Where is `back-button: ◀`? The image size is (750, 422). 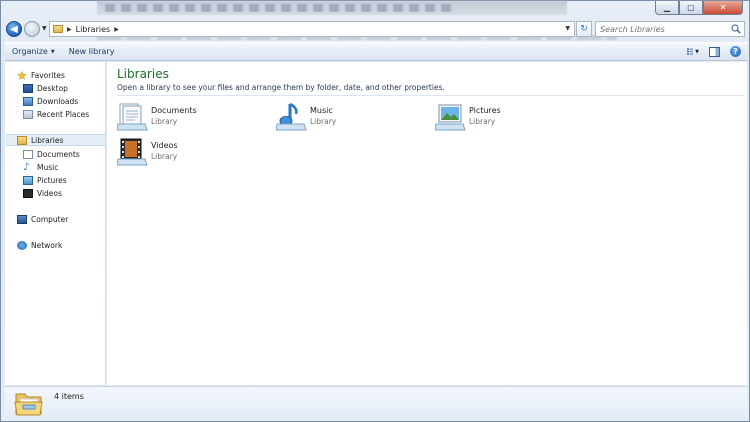
back-button: ◀ is located at coordinates (14, 29).